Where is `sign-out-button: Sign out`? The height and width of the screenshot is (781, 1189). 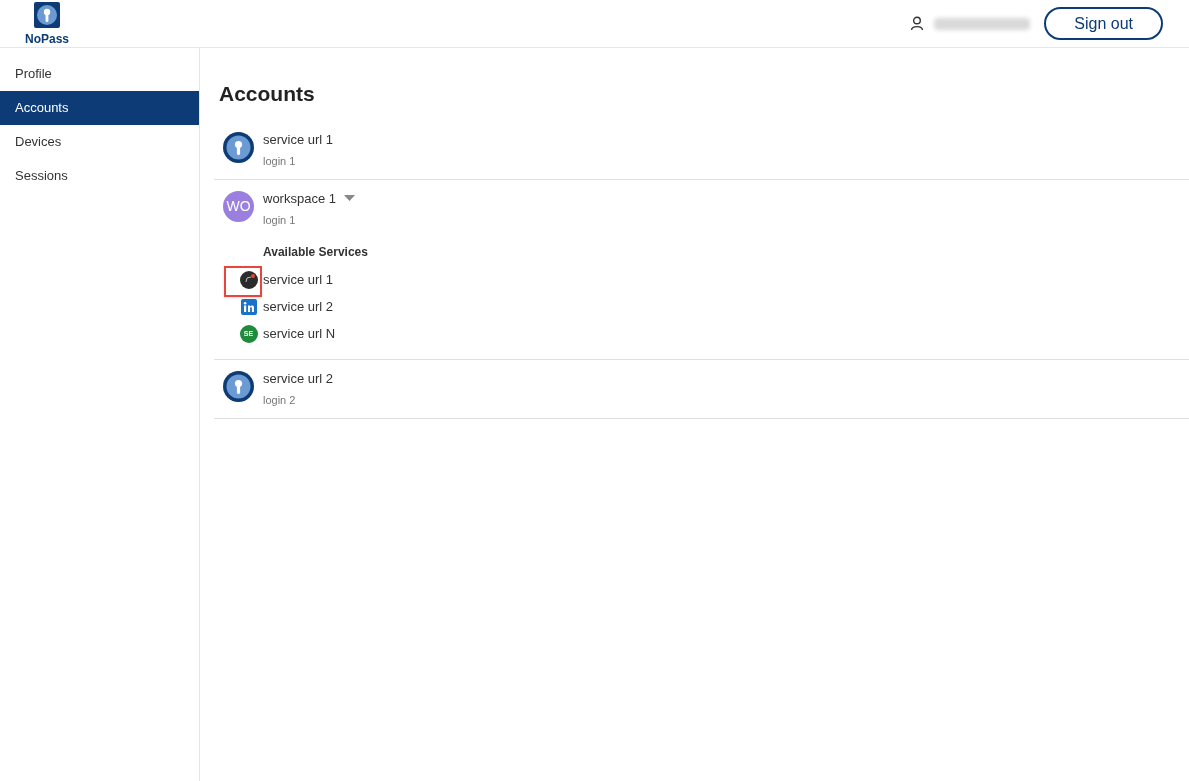 sign-out-button: Sign out is located at coordinates (1103, 23).